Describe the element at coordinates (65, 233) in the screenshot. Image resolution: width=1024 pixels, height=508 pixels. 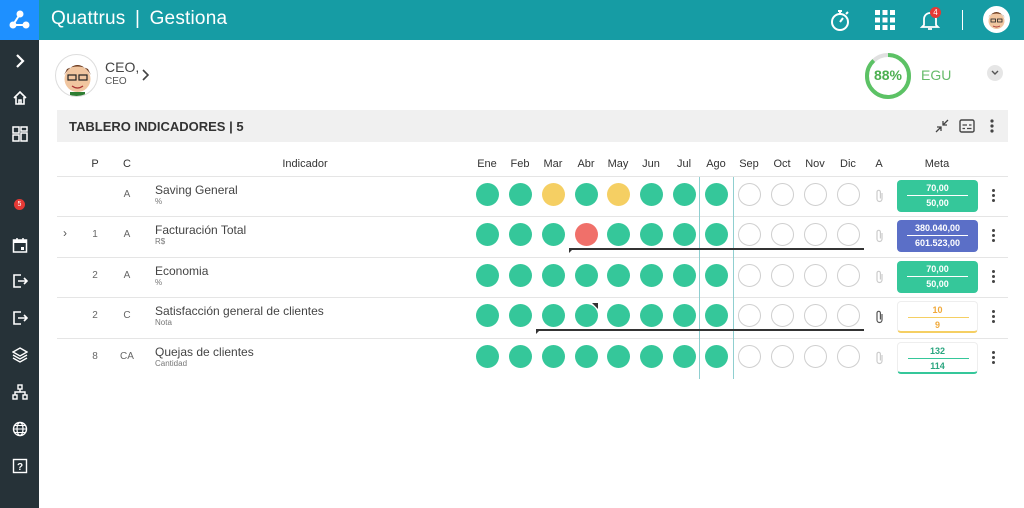
I see `row-expand-chevron-icon: ›` at that location.